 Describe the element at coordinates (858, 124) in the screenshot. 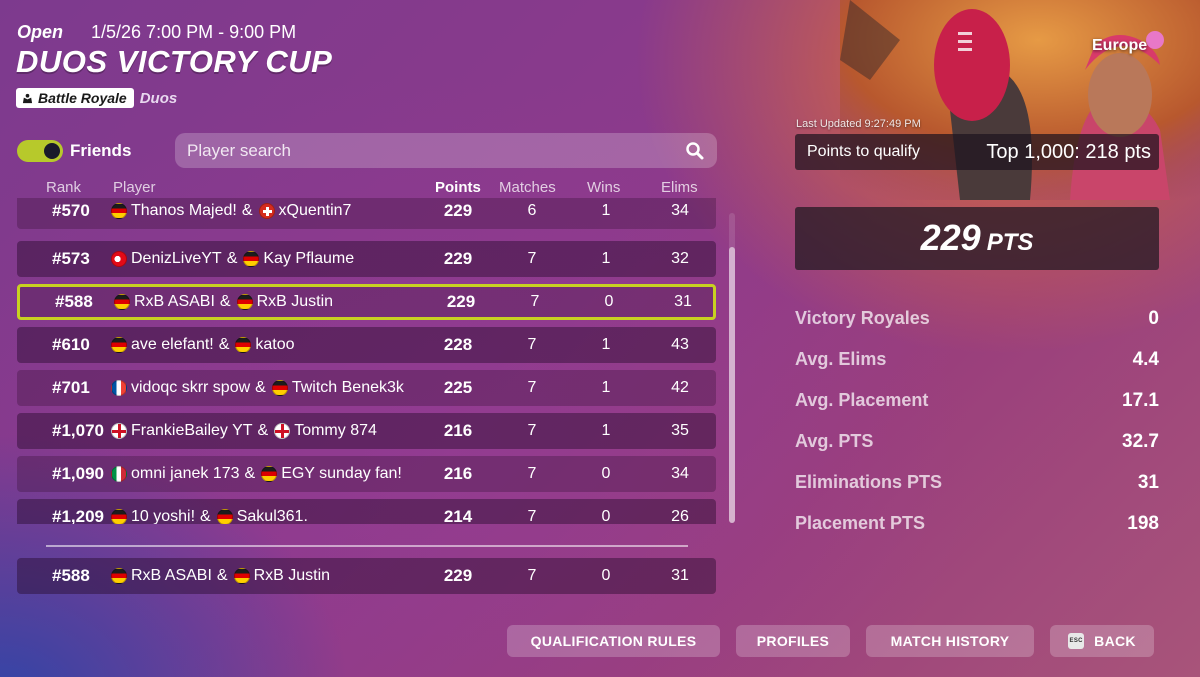

I see `last-updated: Last Updated 9:27:49 PM` at that location.